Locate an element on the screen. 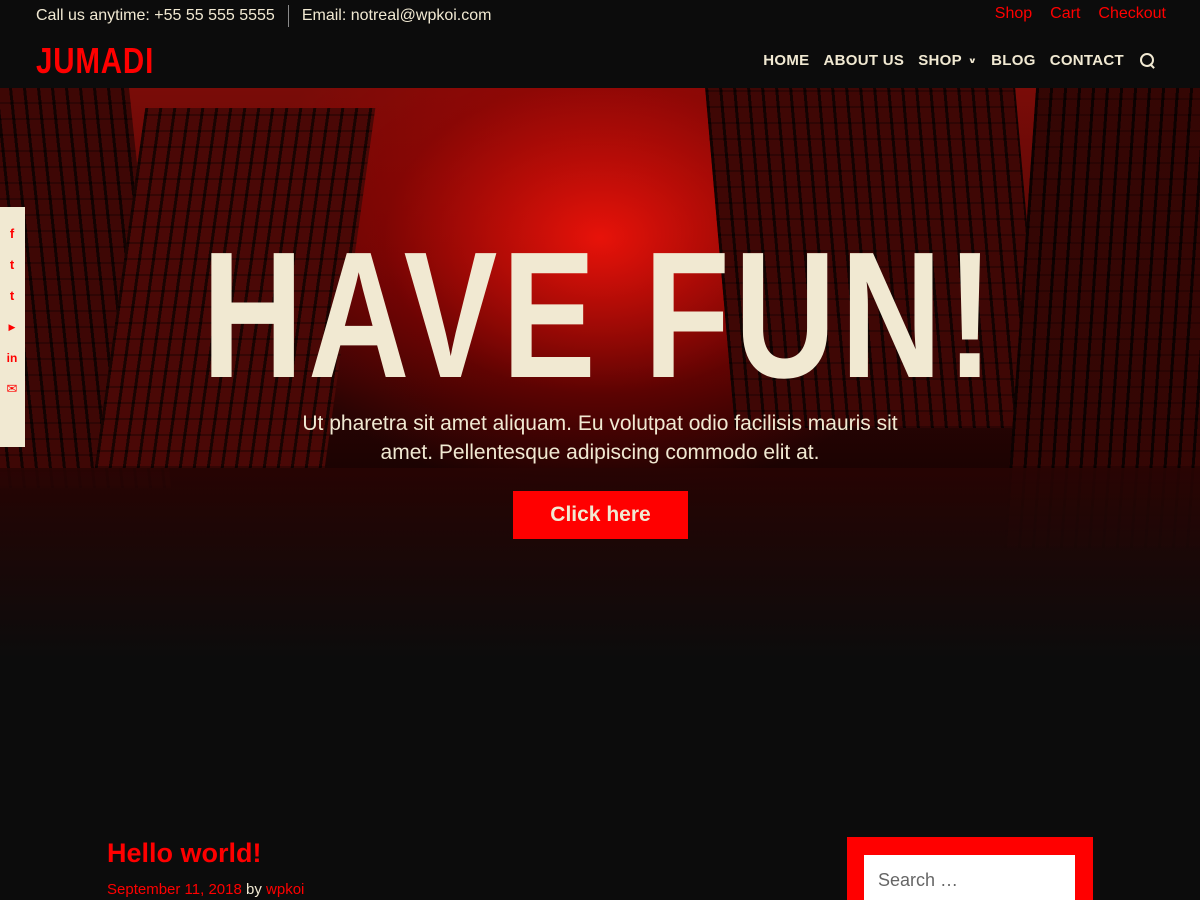  post-title: Hello world! is located at coordinates (184, 853).